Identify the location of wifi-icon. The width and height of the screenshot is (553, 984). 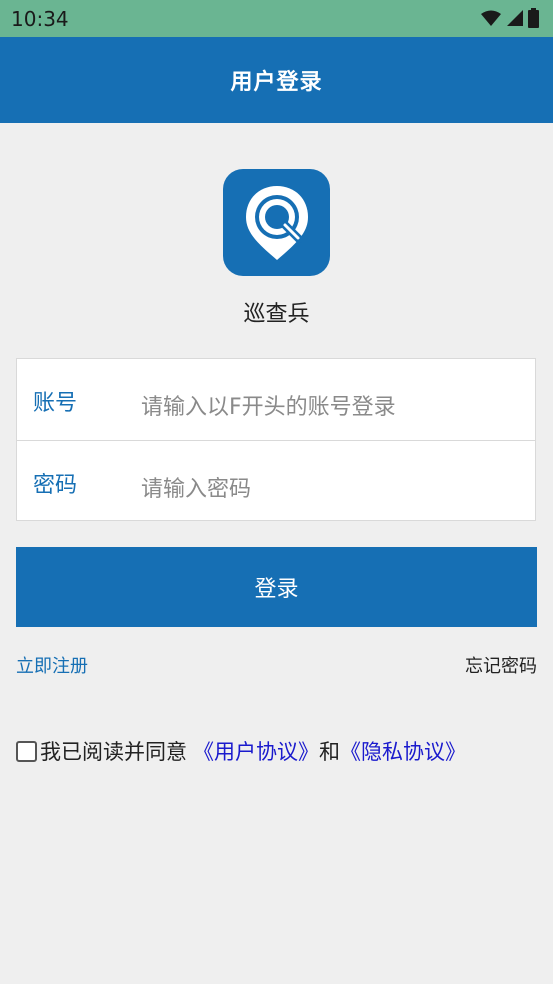
(491, 18).